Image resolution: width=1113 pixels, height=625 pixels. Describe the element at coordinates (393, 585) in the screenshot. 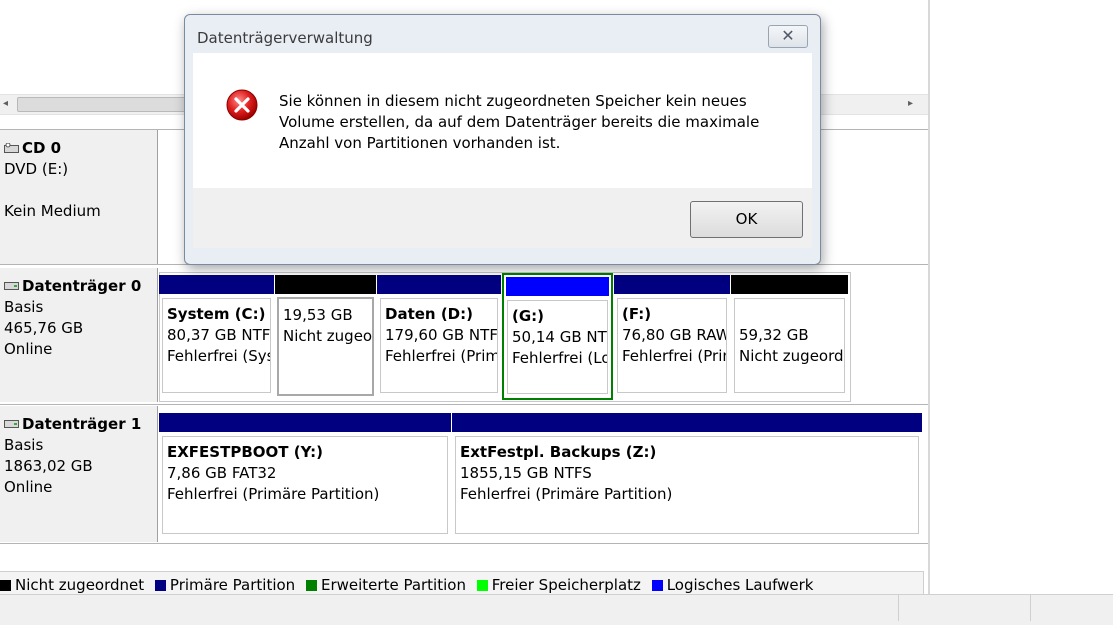

I see `legend-label: Erweiterte Partition` at that location.